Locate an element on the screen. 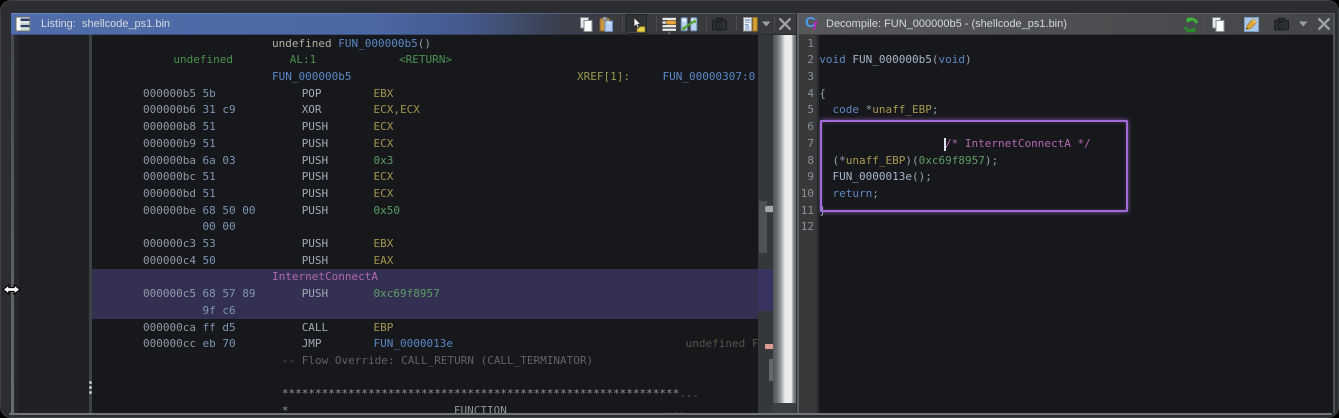 The width and height of the screenshot is (1339, 418). listing-field: 000000c3 is located at coordinates (169, 244).